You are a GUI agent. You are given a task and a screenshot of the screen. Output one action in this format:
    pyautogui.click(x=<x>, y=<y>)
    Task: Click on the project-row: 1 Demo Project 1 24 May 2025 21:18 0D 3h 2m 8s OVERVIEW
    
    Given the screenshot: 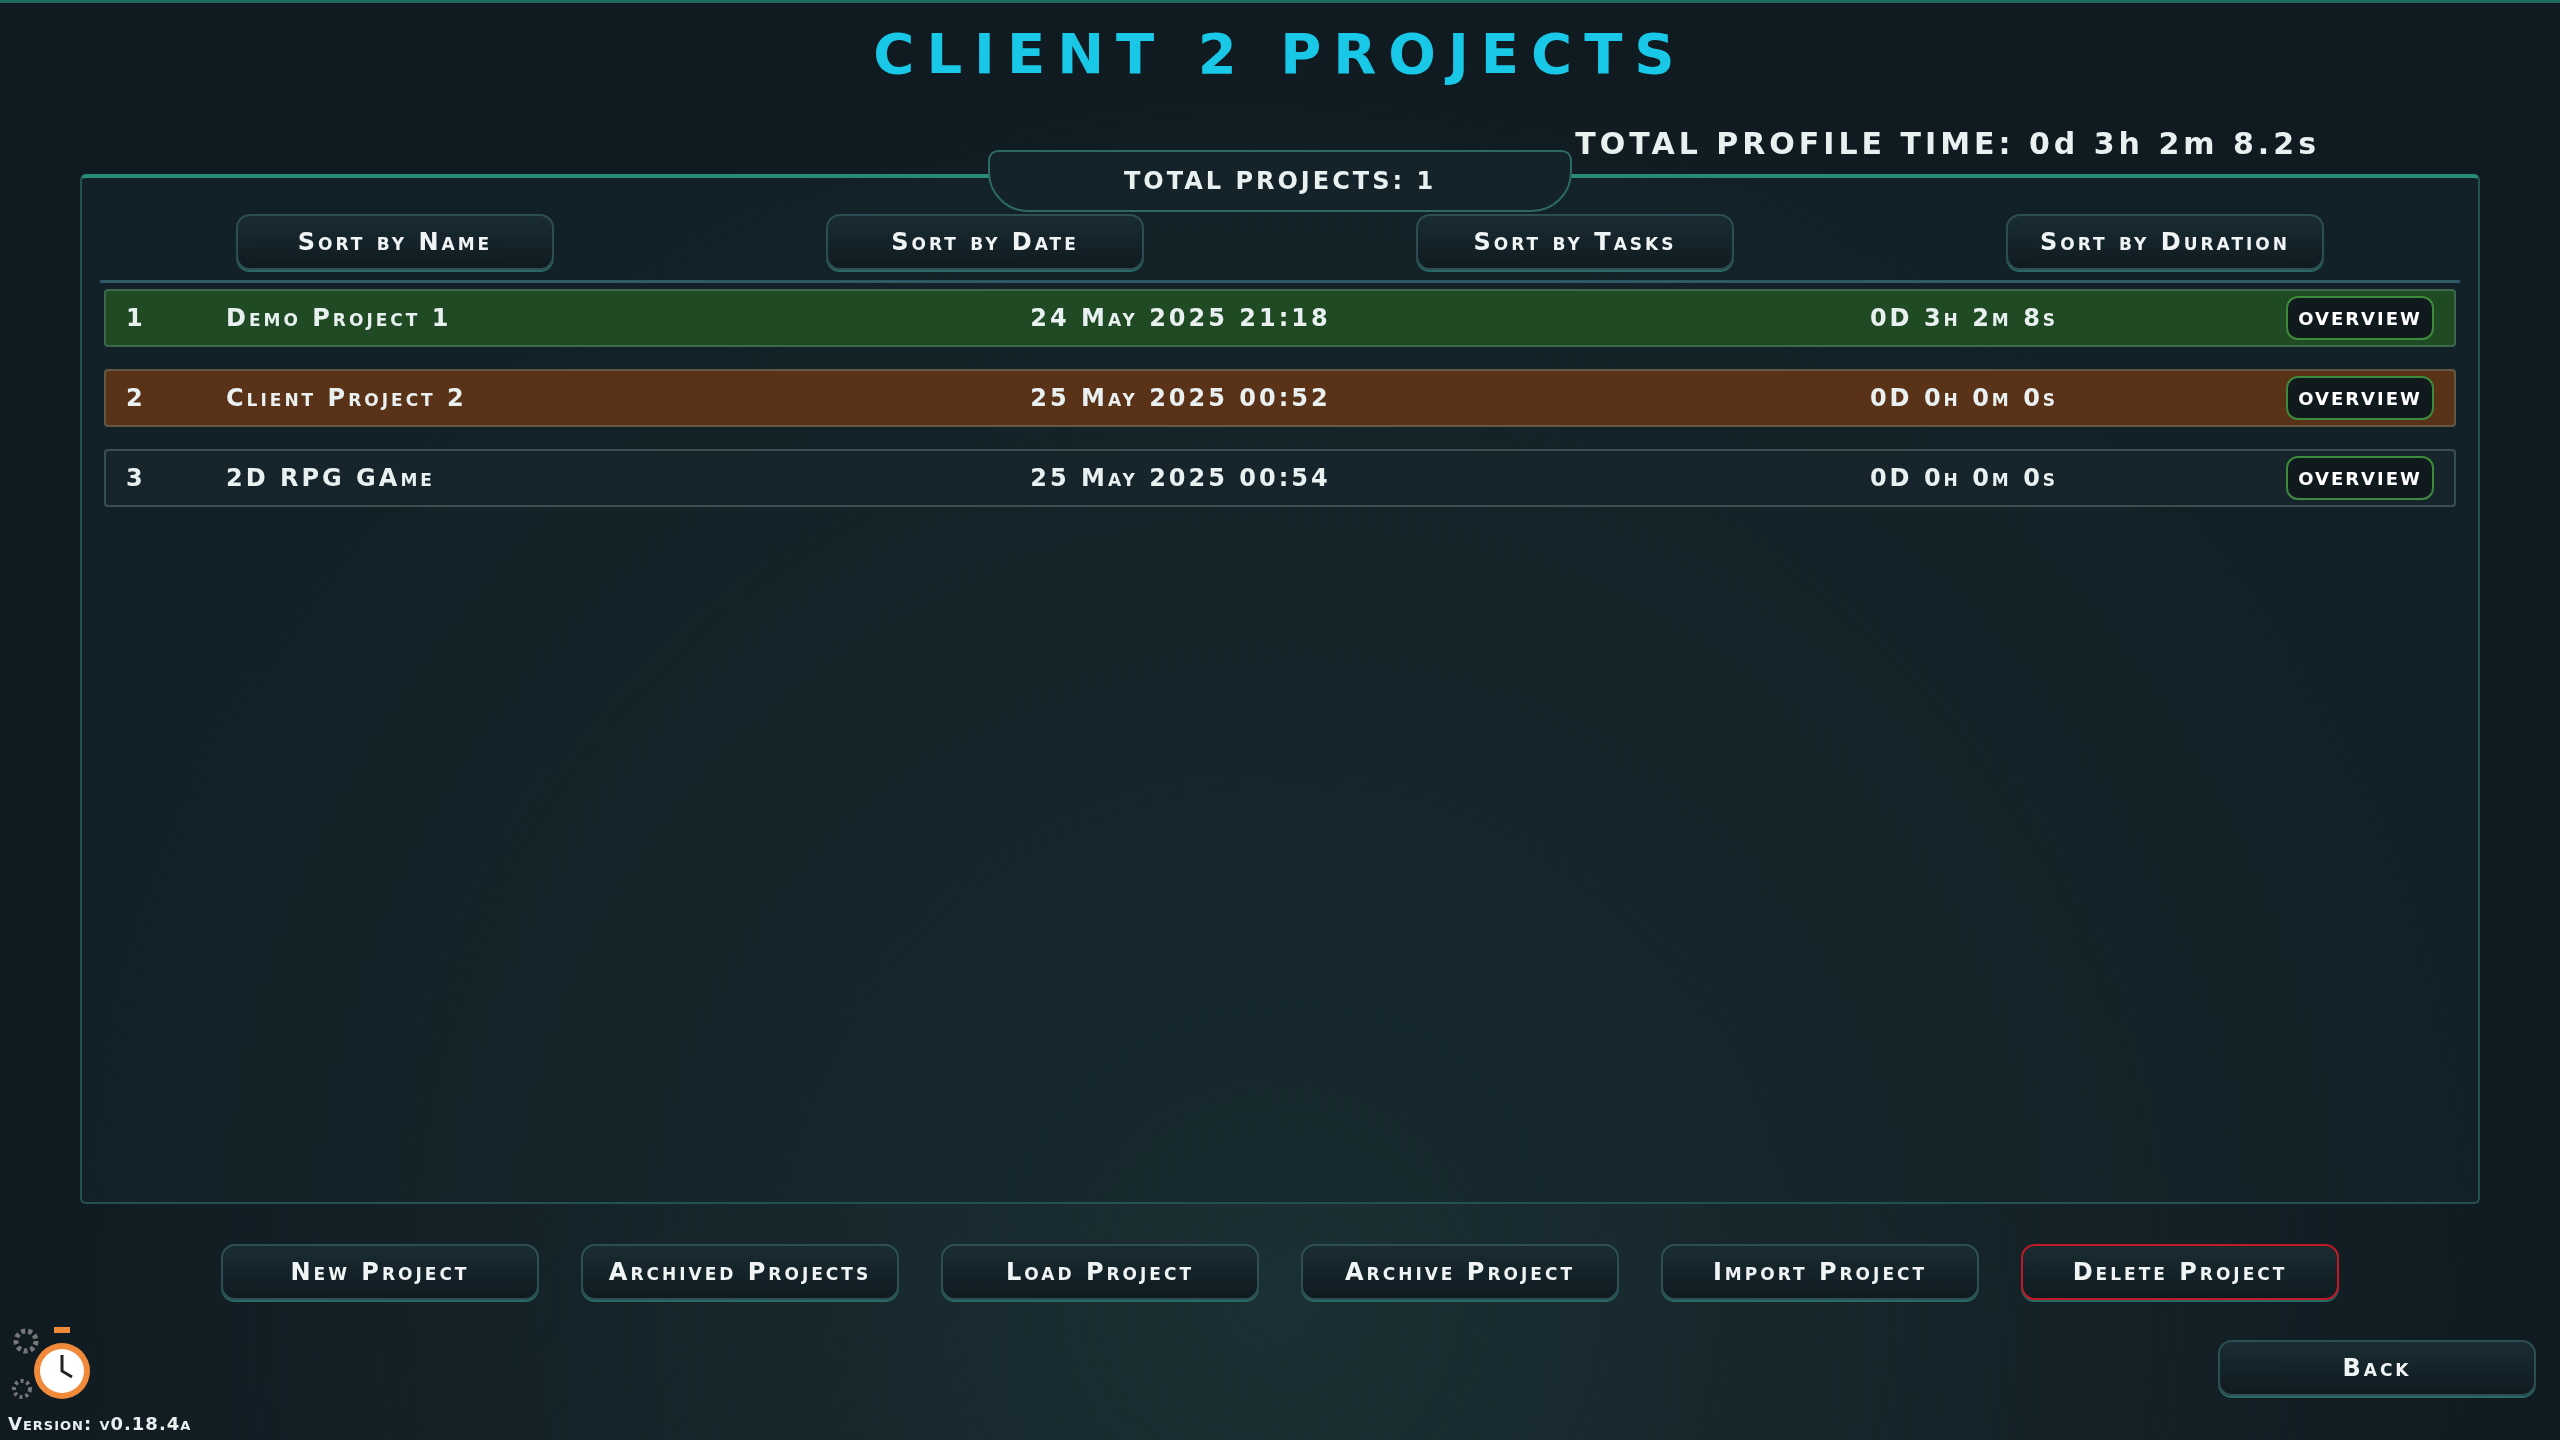 What is the action you would take?
    pyautogui.click(x=1280, y=318)
    